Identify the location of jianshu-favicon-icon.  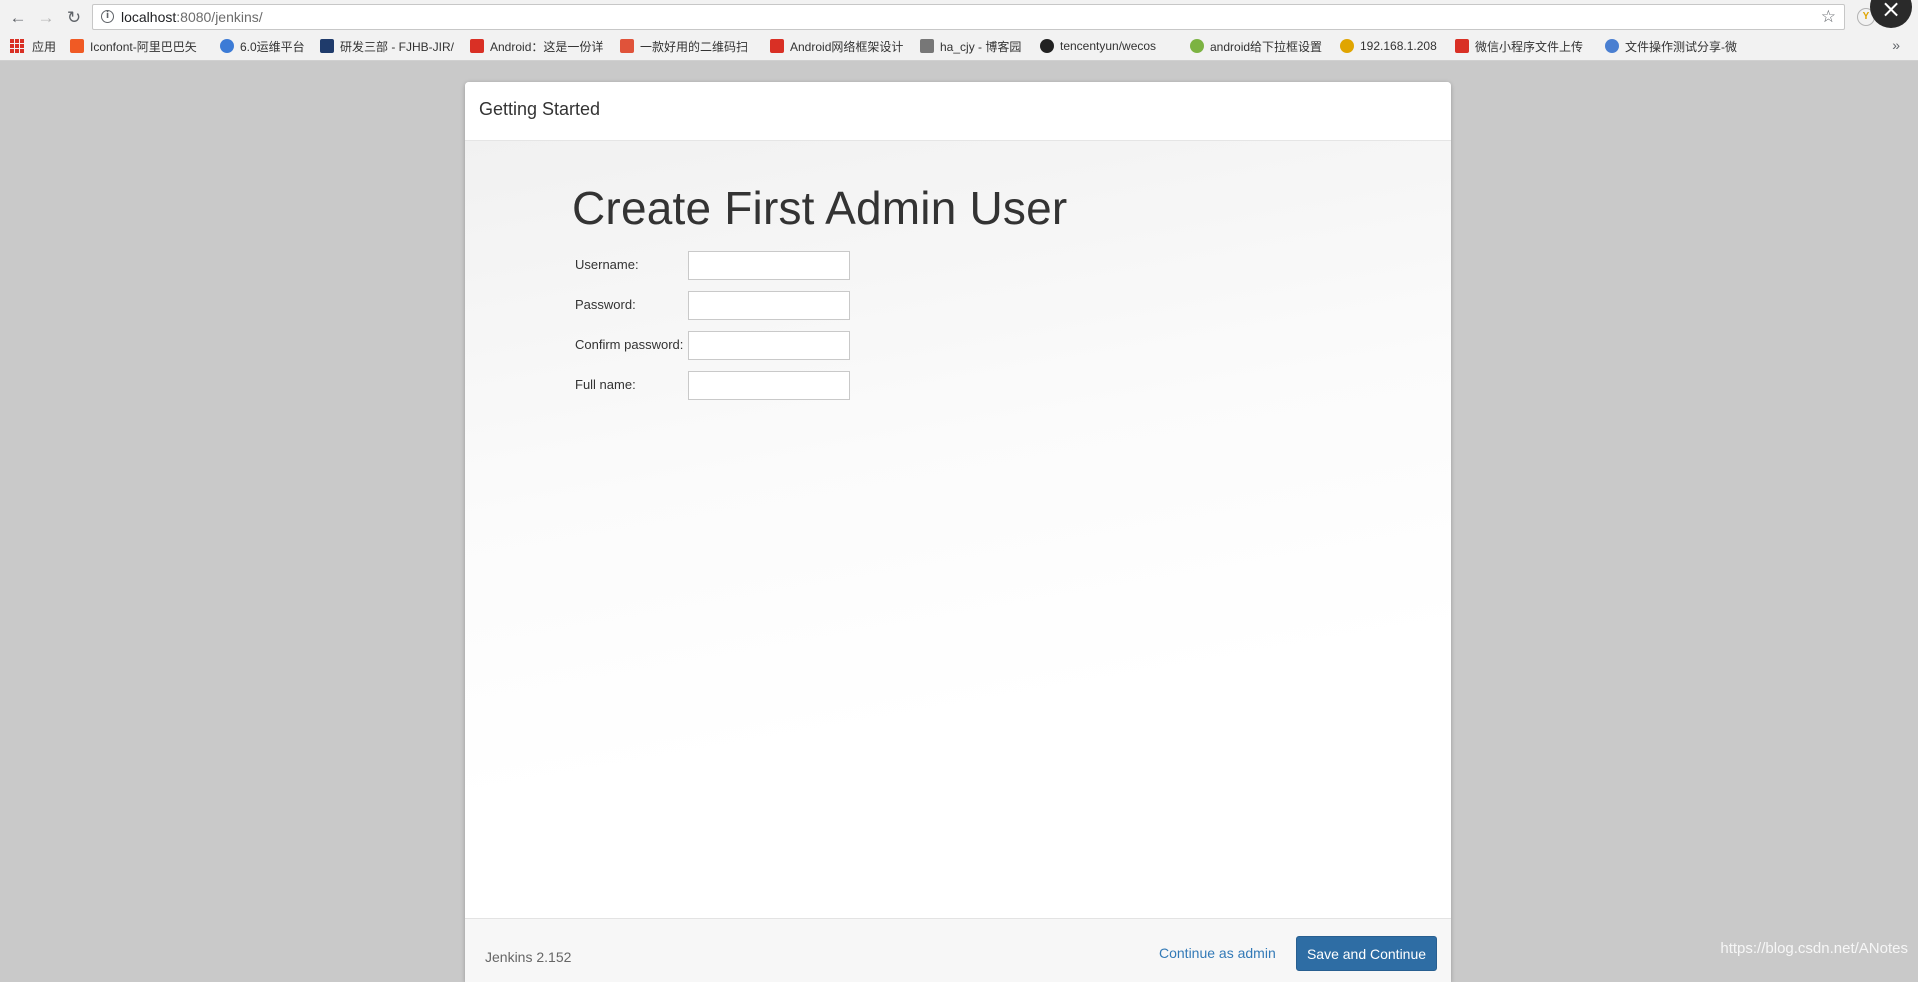
(627, 46).